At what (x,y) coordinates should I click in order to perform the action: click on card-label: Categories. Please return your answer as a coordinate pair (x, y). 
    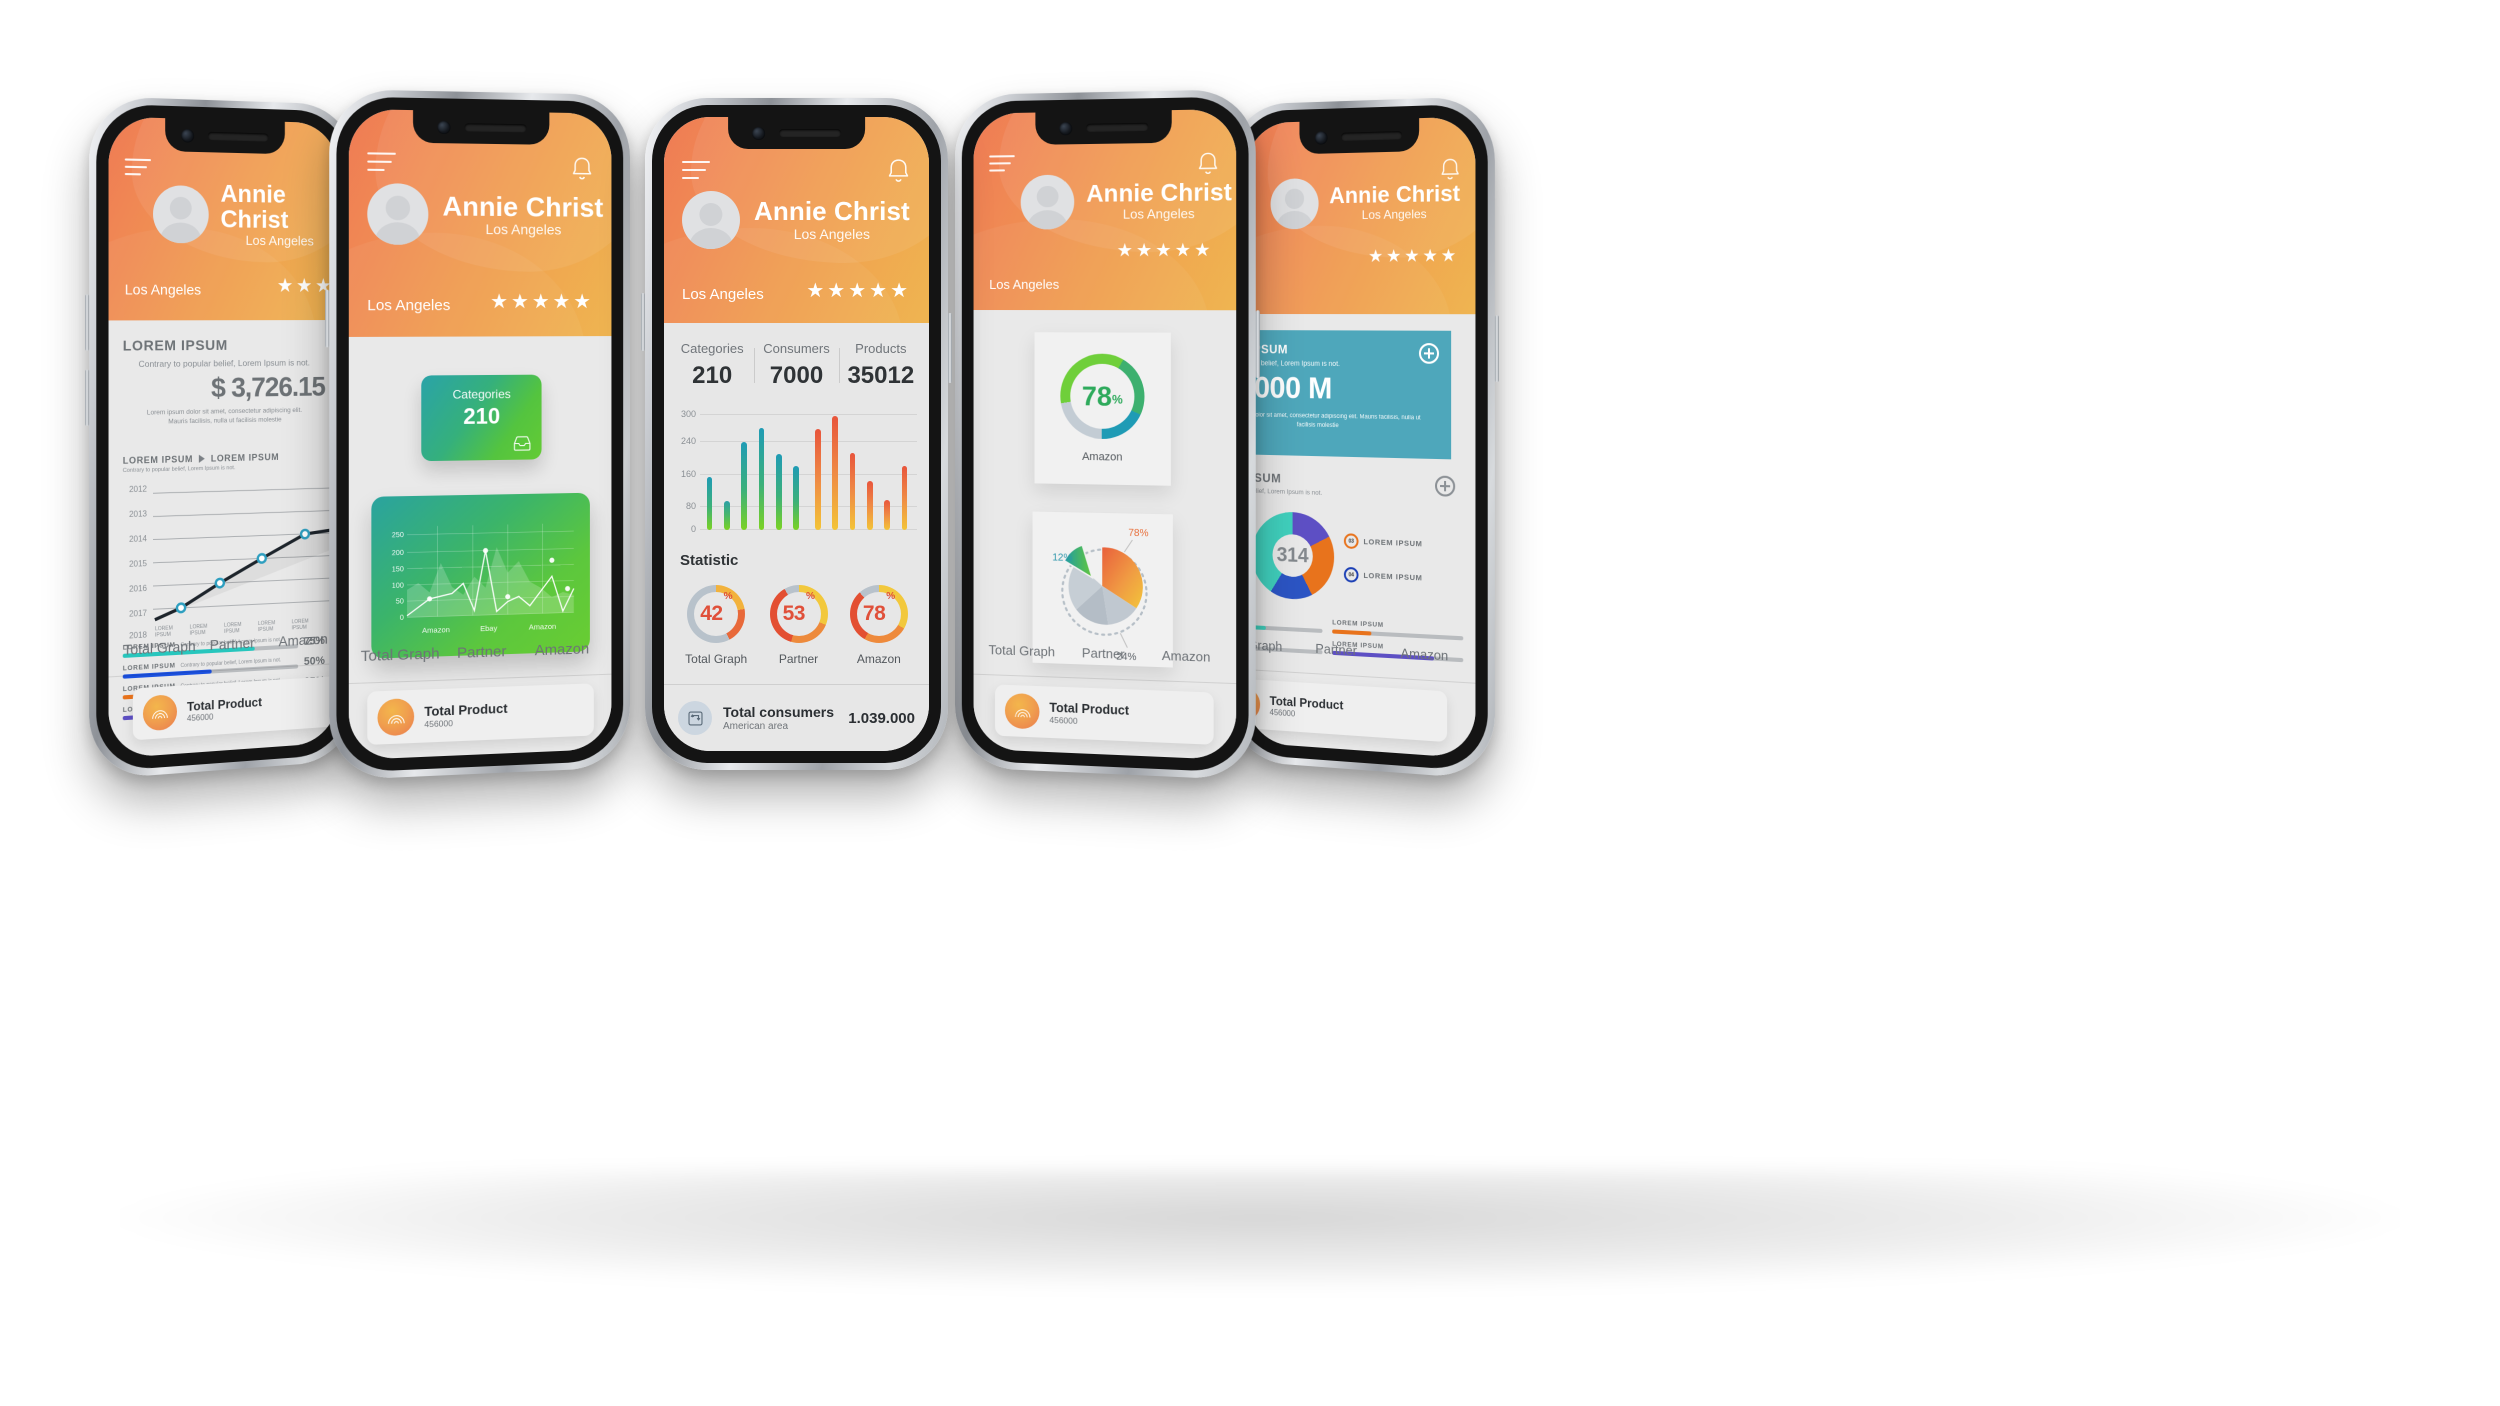
    Looking at the image, I should click on (481, 394).